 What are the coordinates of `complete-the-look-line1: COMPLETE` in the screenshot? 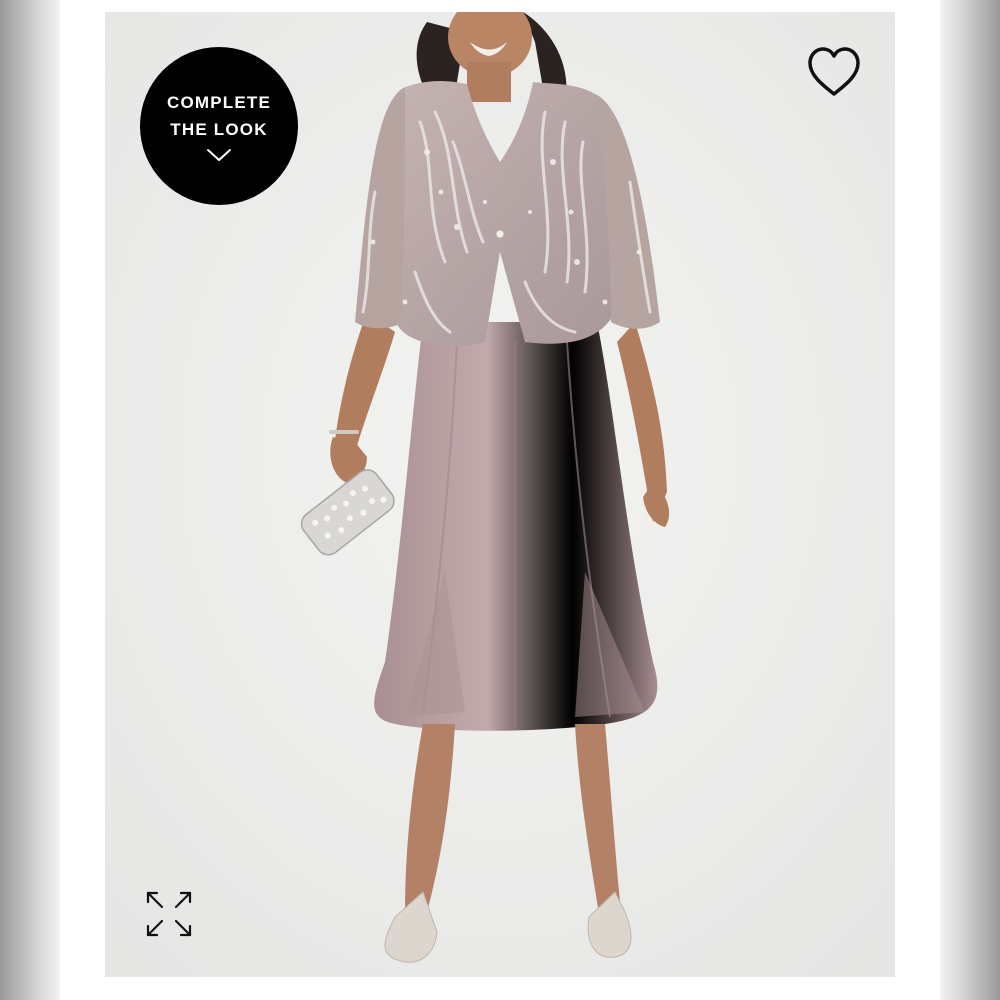 It's located at (219, 102).